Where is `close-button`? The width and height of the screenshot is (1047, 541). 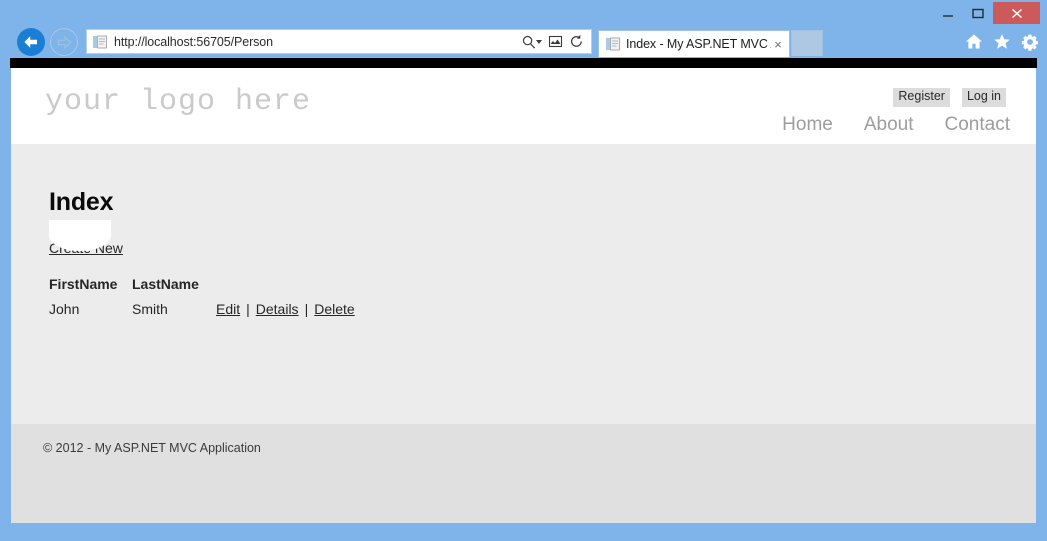
close-button is located at coordinates (1016, 13).